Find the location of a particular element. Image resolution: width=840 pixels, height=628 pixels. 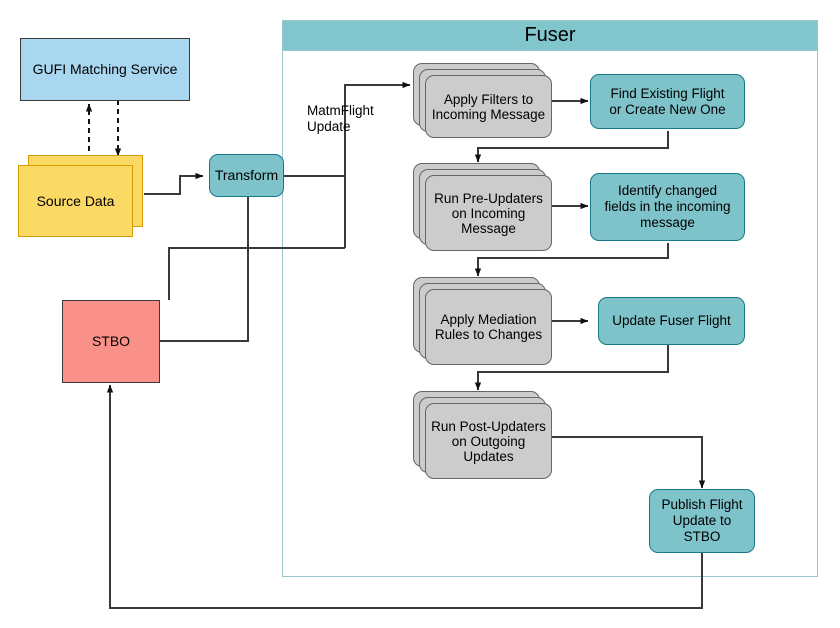

step-find-existing-flight-node: Find Existing Flight or Create New One is located at coordinates (667, 101).